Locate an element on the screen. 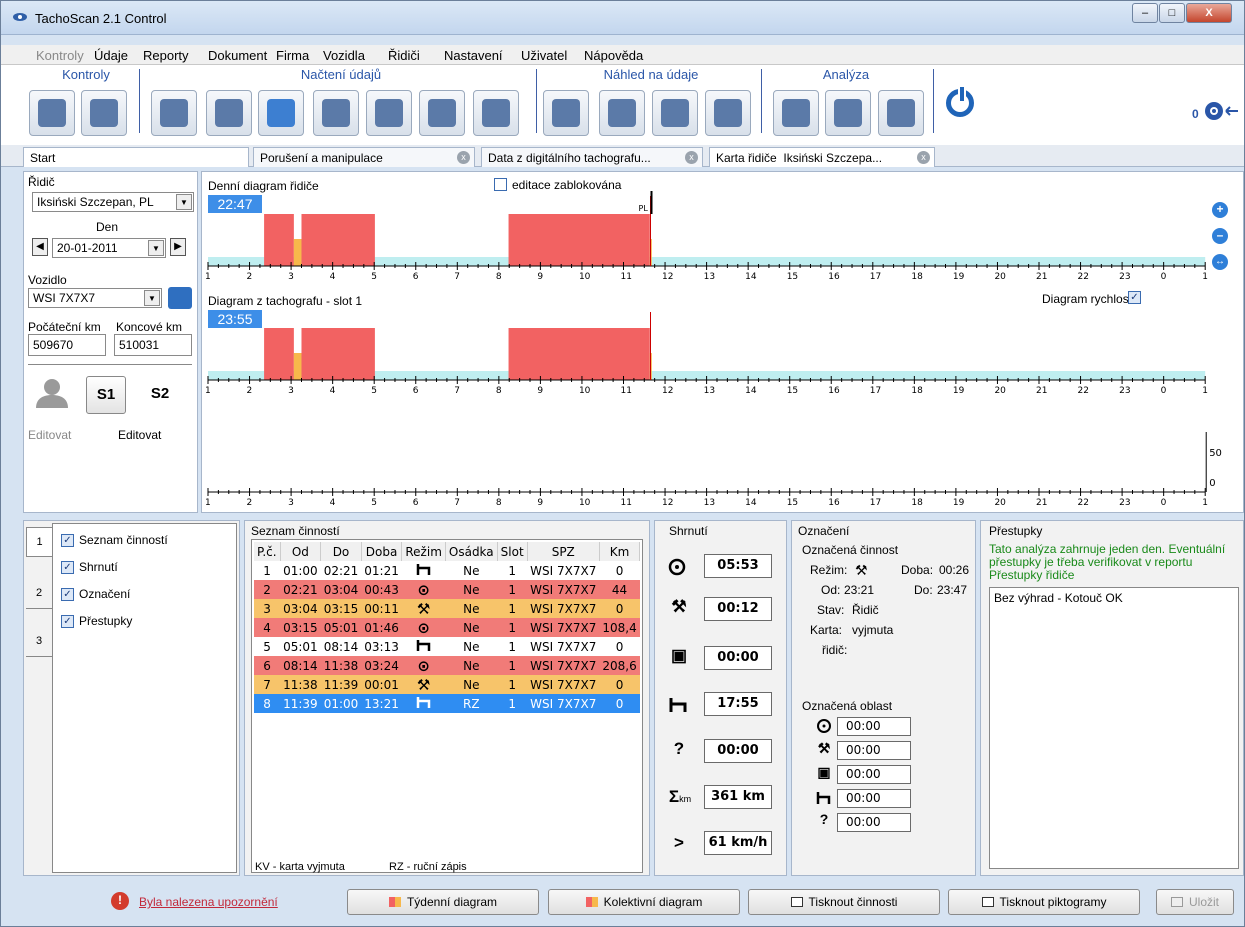 The width and height of the screenshot is (1245, 927). close-button: X is located at coordinates (1209, 13).